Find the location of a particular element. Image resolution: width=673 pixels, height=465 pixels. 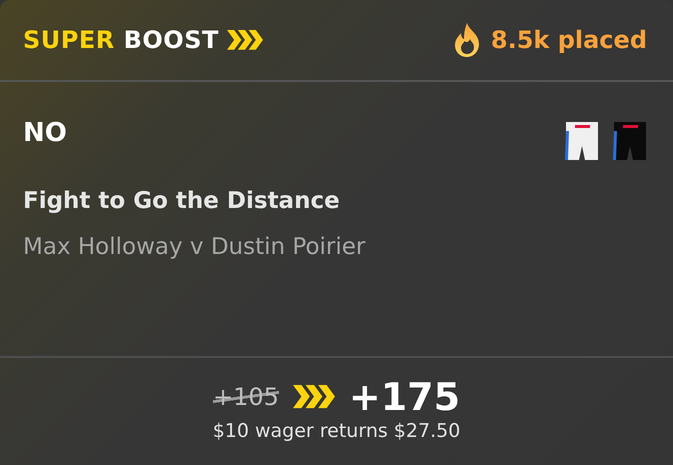

selection-label: NO is located at coordinates (45, 133).